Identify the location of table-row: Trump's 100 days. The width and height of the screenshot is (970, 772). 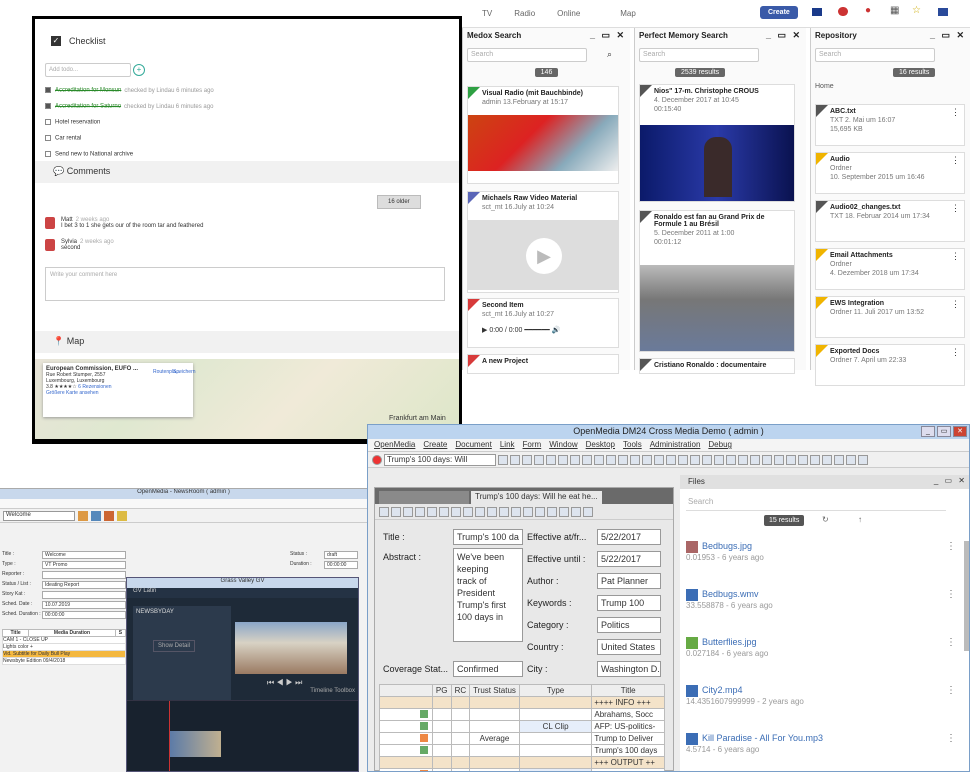
(522, 750).